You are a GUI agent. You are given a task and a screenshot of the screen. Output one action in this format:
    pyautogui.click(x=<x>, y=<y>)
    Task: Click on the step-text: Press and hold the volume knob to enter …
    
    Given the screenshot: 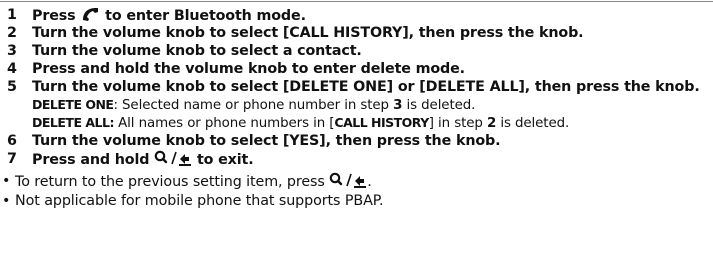 What is the action you would take?
    pyautogui.click(x=248, y=69)
    